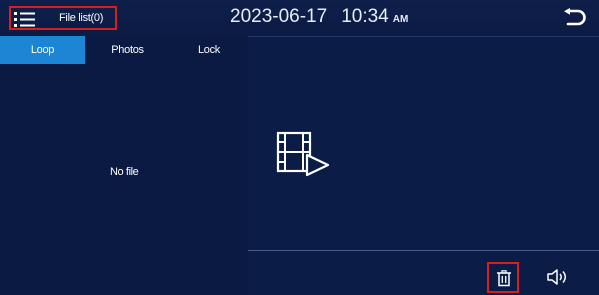  I want to click on trash-icon, so click(504, 278).